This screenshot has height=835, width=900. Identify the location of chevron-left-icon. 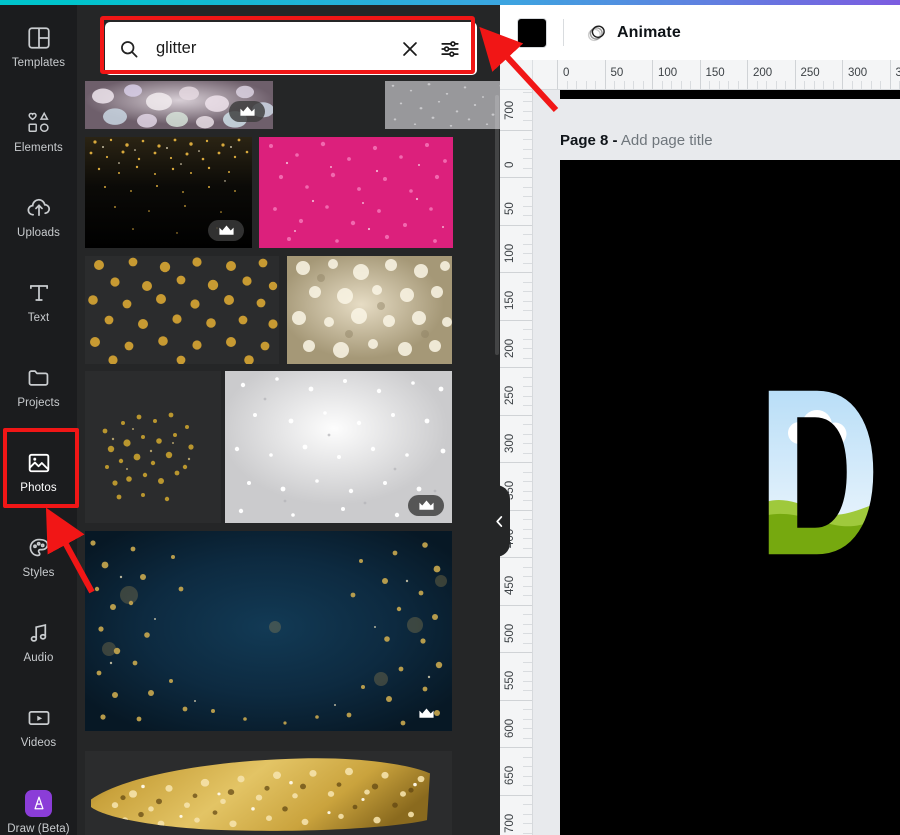
(498, 521).